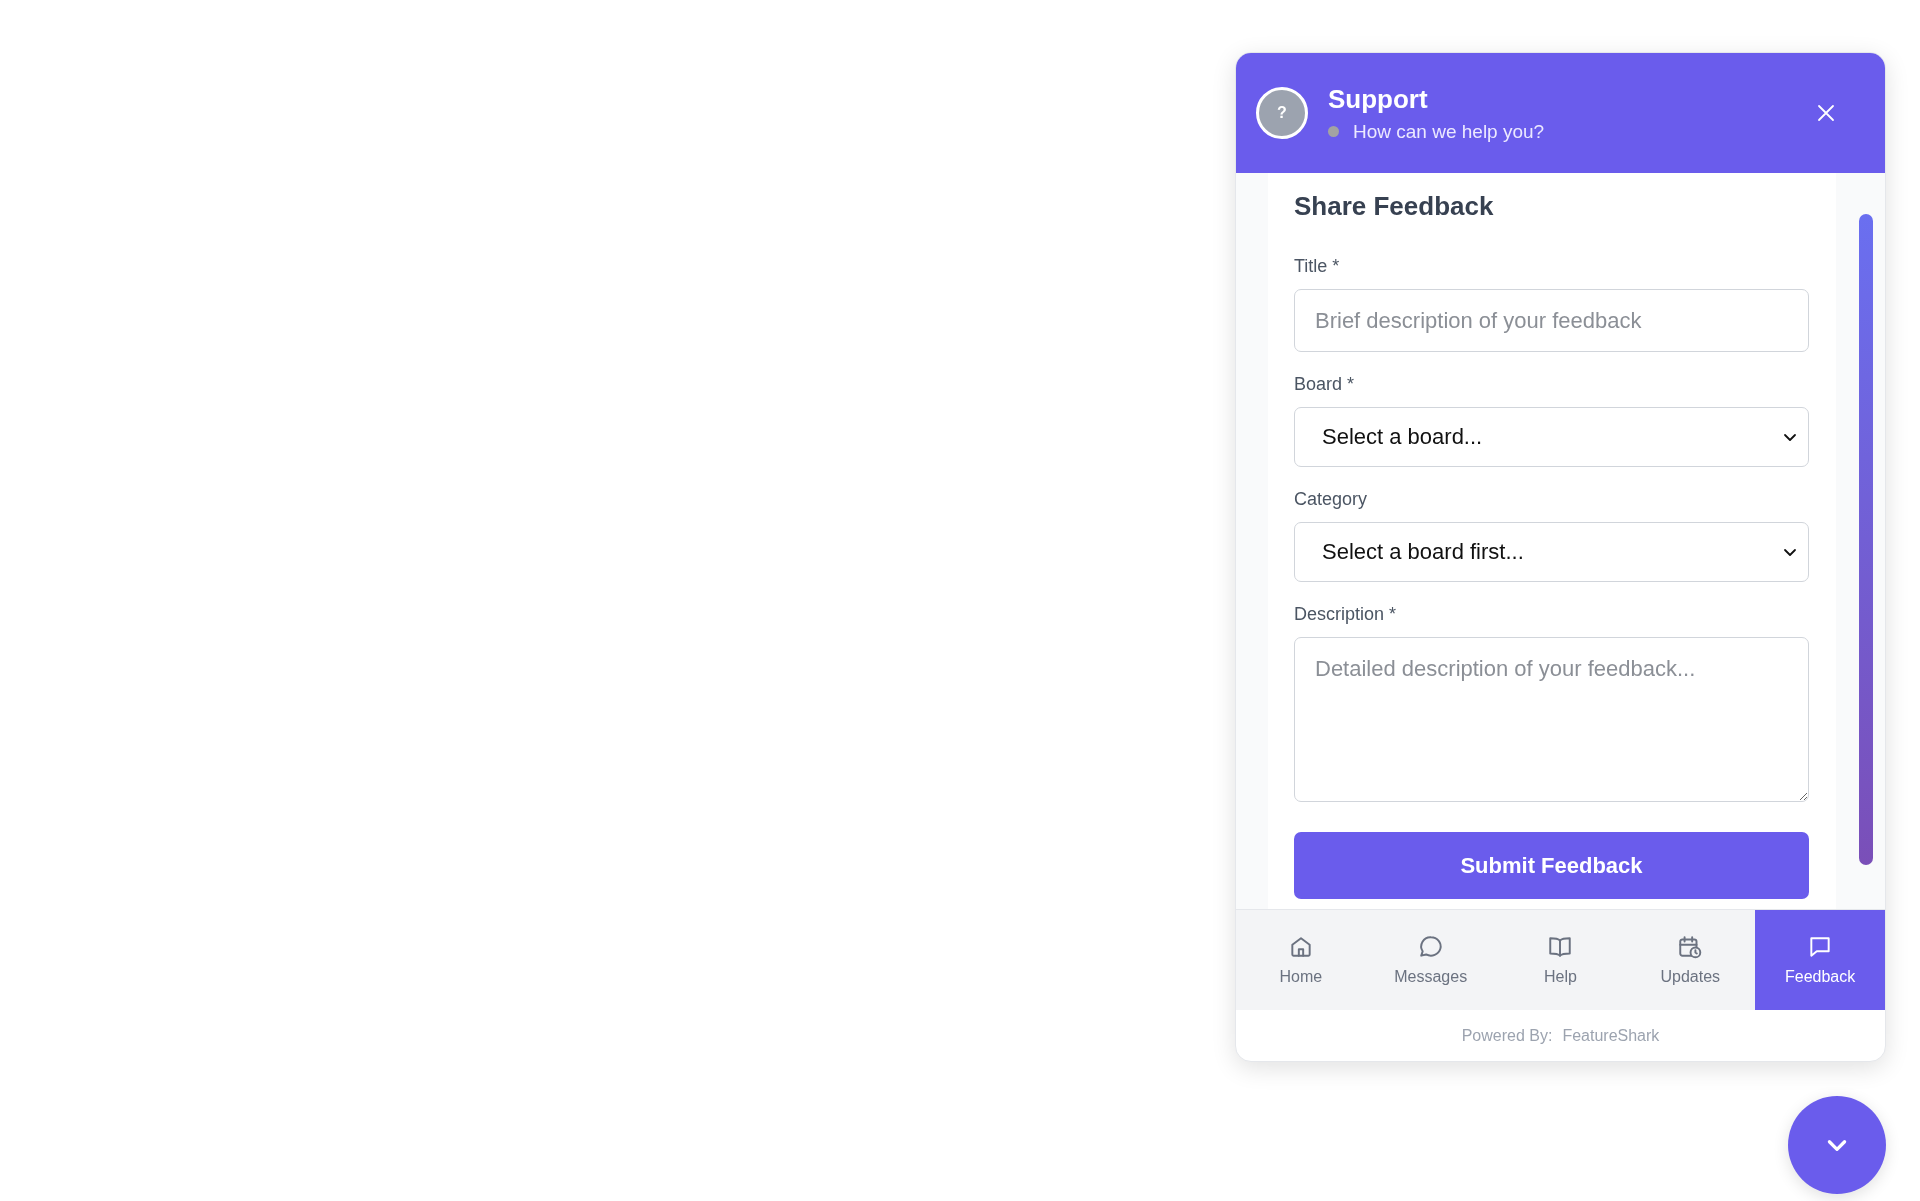 Image resolution: width=1920 pixels, height=1201 pixels. Describe the element at coordinates (1346, 614) in the screenshot. I see `field-label: Description *` at that location.